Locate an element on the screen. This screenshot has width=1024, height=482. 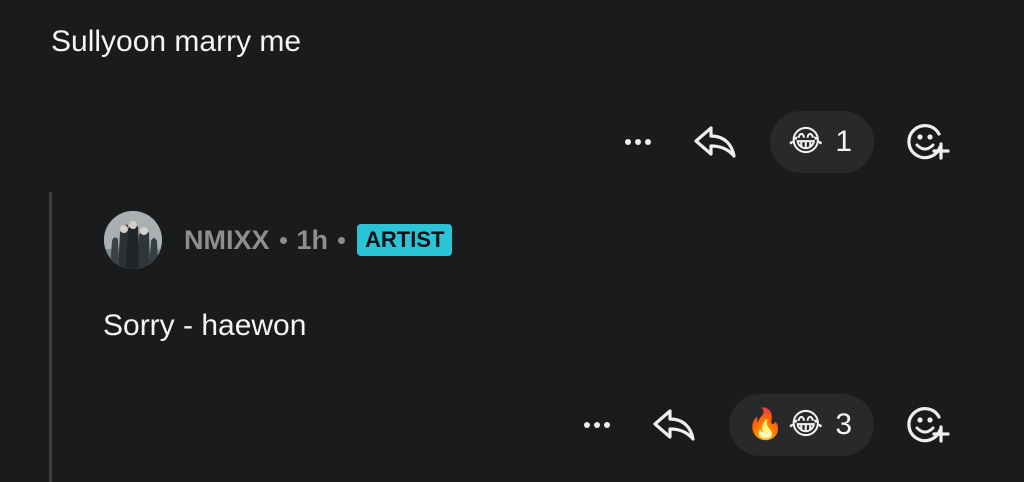
avatar-image is located at coordinates (133, 240).